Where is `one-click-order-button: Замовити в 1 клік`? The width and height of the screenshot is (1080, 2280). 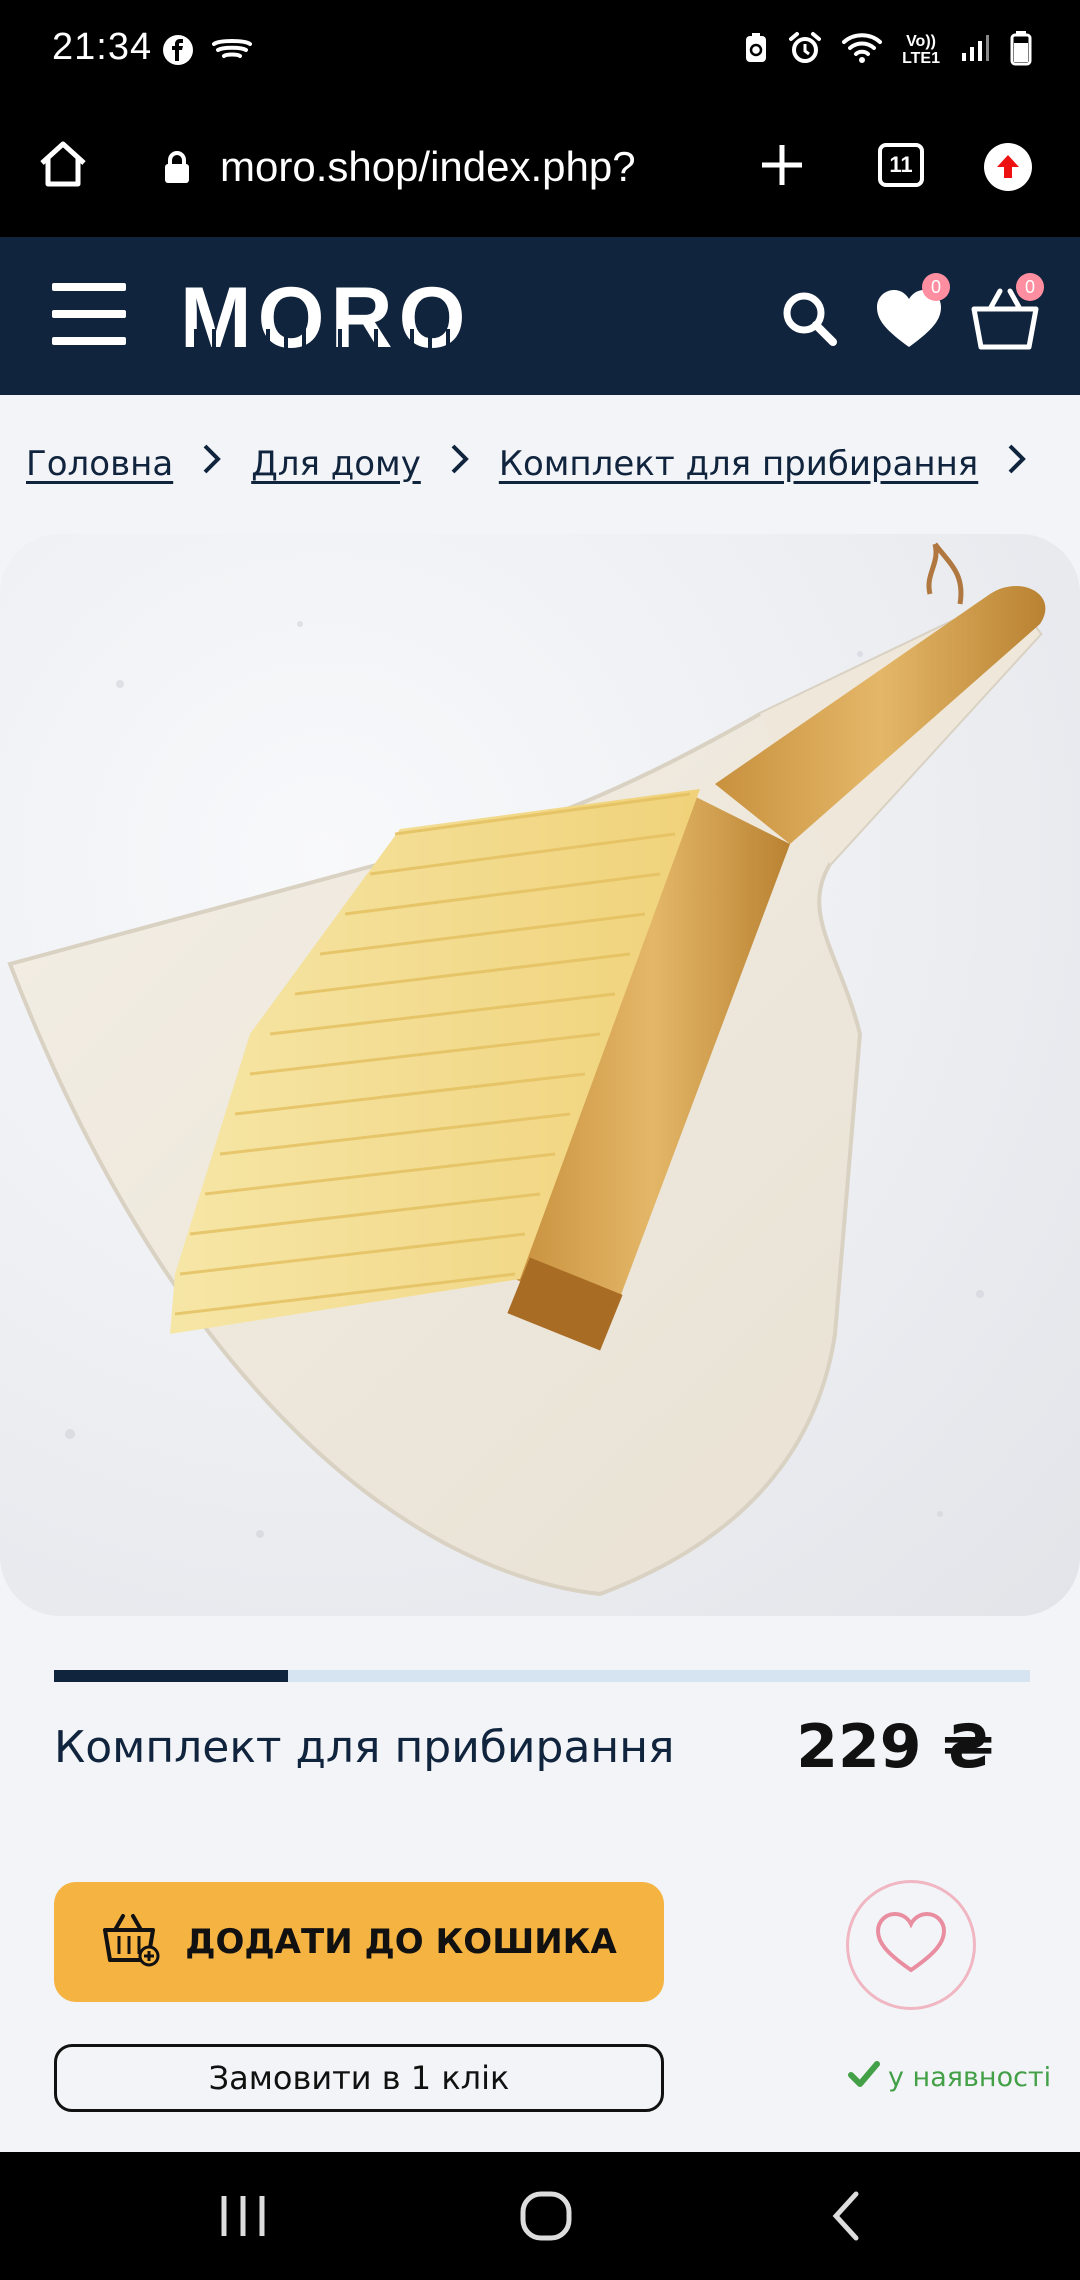
one-click-order-button: Замовити в 1 клік is located at coordinates (359, 2078).